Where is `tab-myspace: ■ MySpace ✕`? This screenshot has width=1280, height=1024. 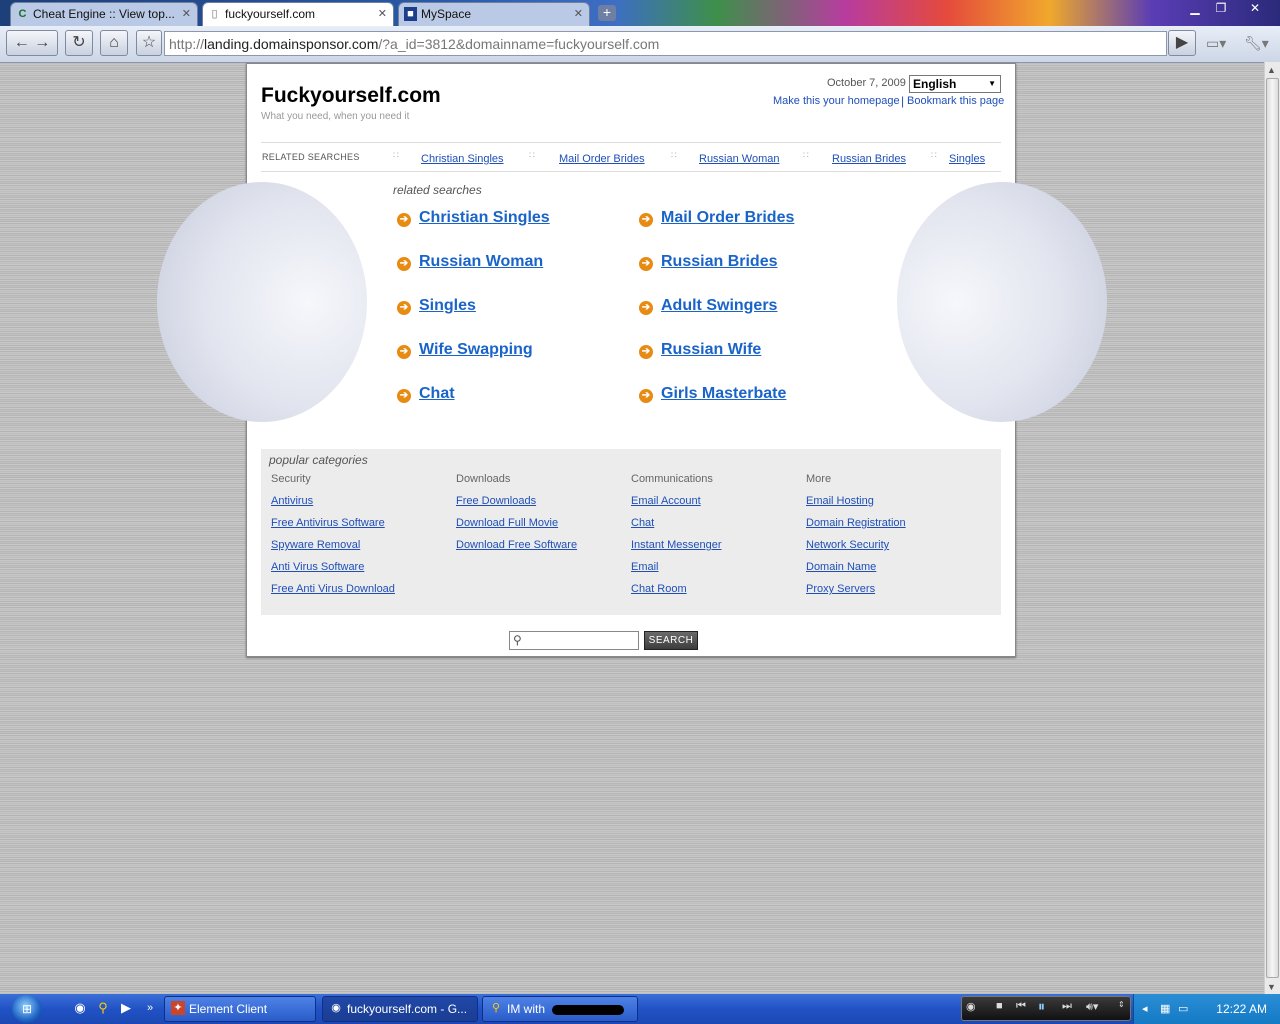
tab-myspace: ■ MySpace ✕ is located at coordinates (494, 14).